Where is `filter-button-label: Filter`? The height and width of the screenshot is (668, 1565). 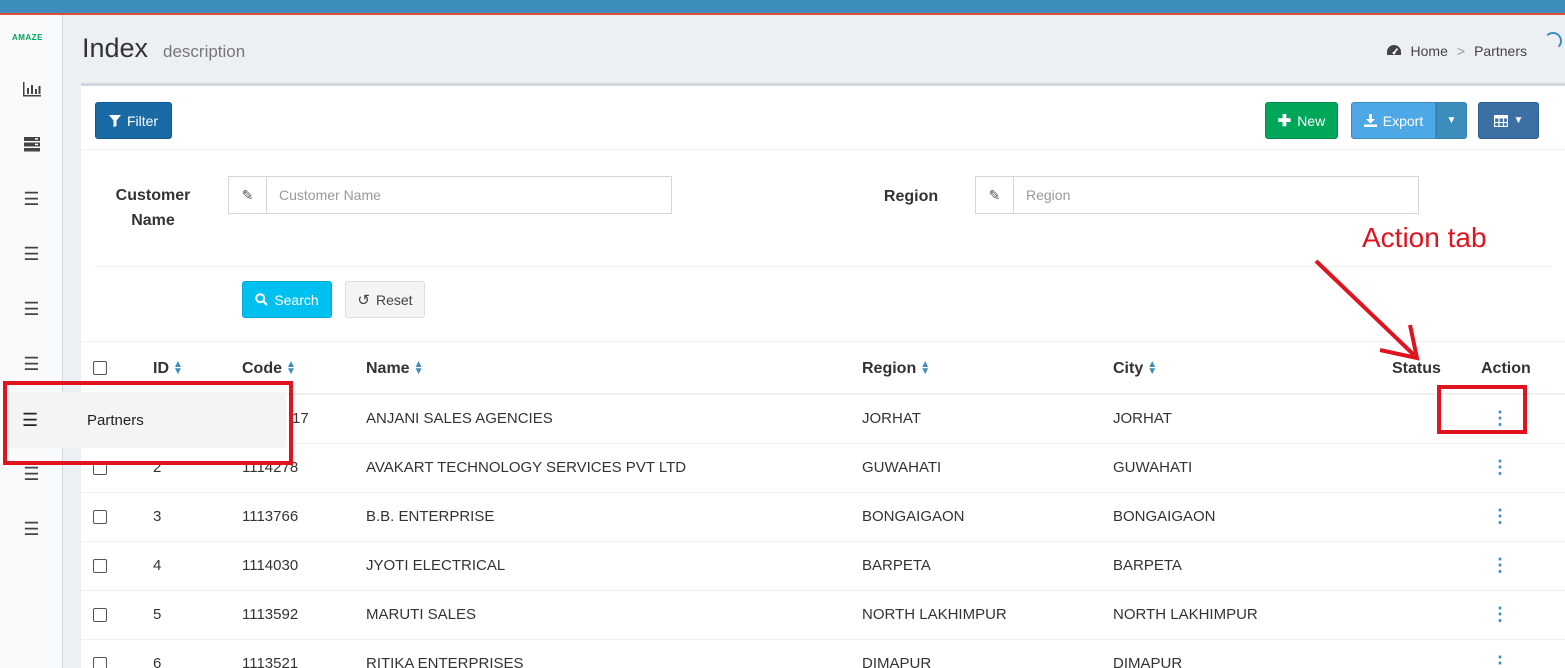
filter-button-label: Filter is located at coordinates (142, 120).